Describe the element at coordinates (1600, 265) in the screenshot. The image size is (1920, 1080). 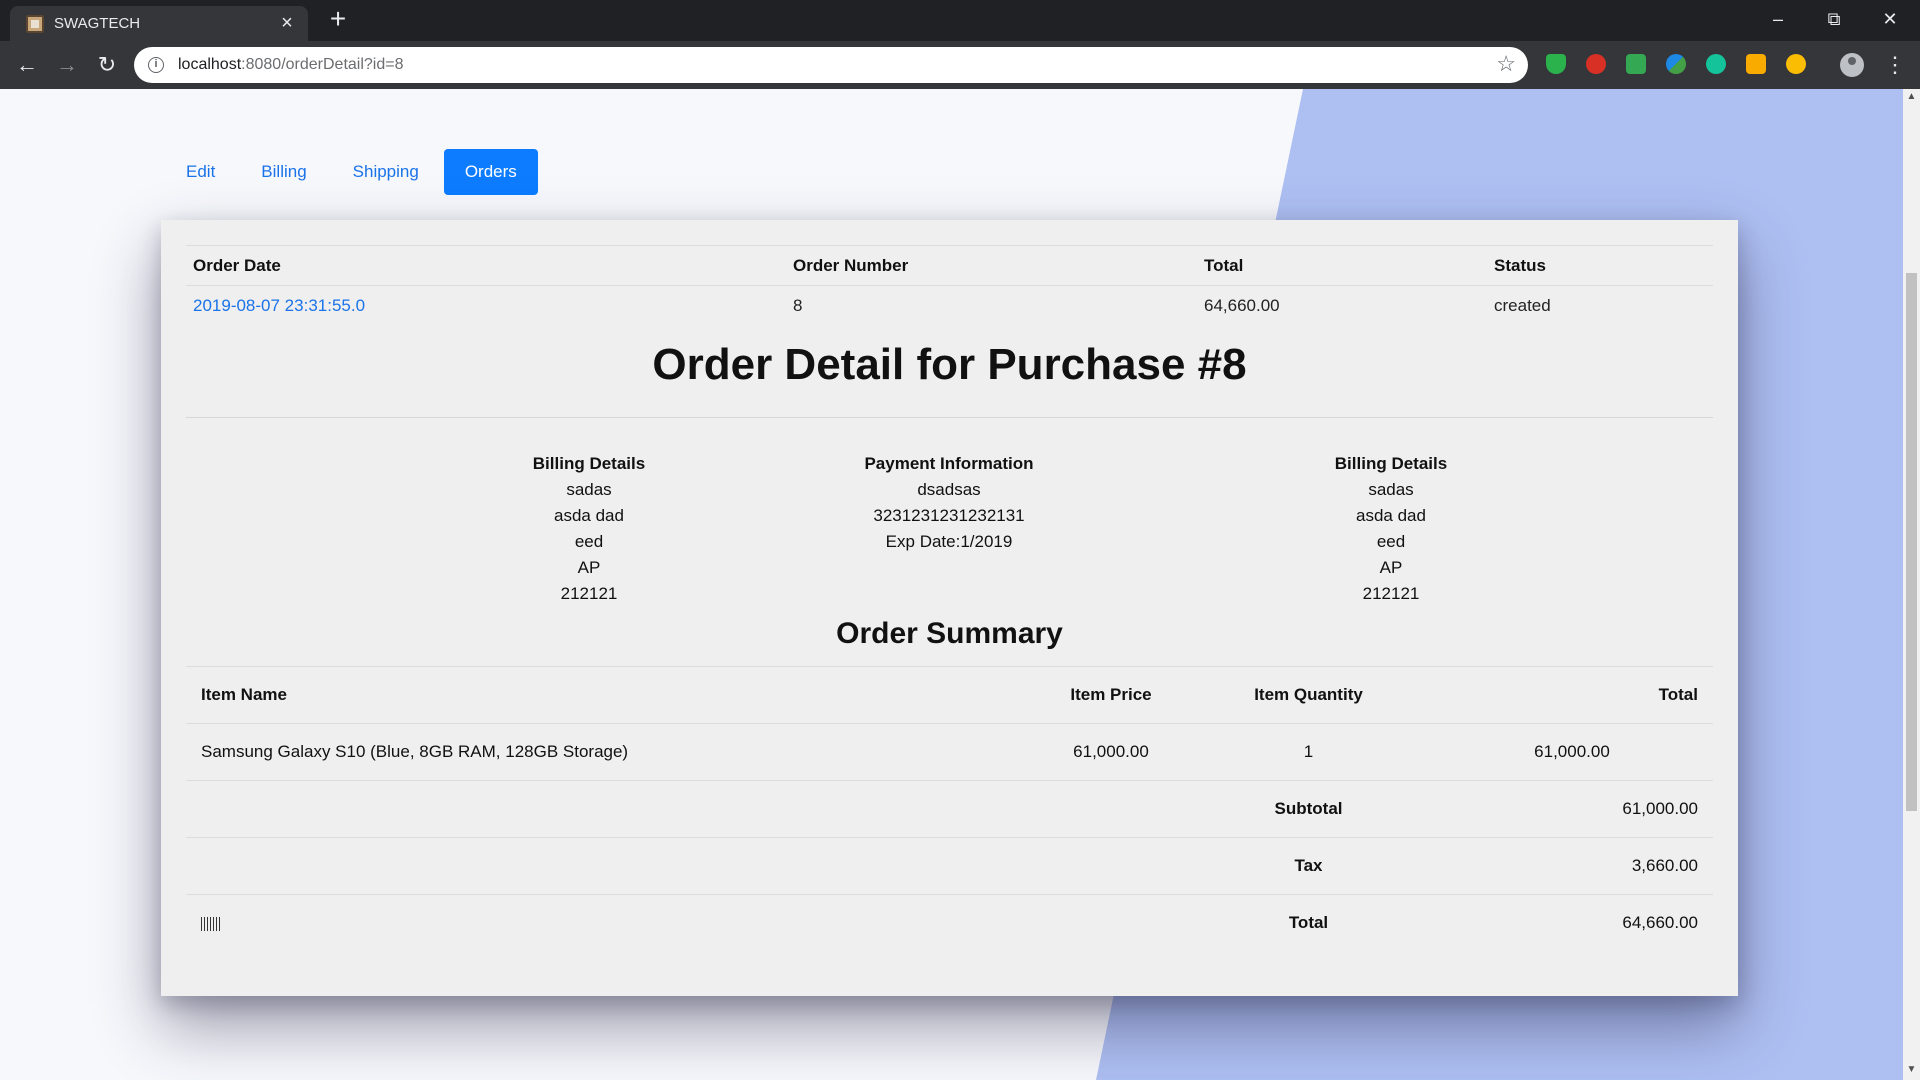
I see `column-header-status: Status` at that location.